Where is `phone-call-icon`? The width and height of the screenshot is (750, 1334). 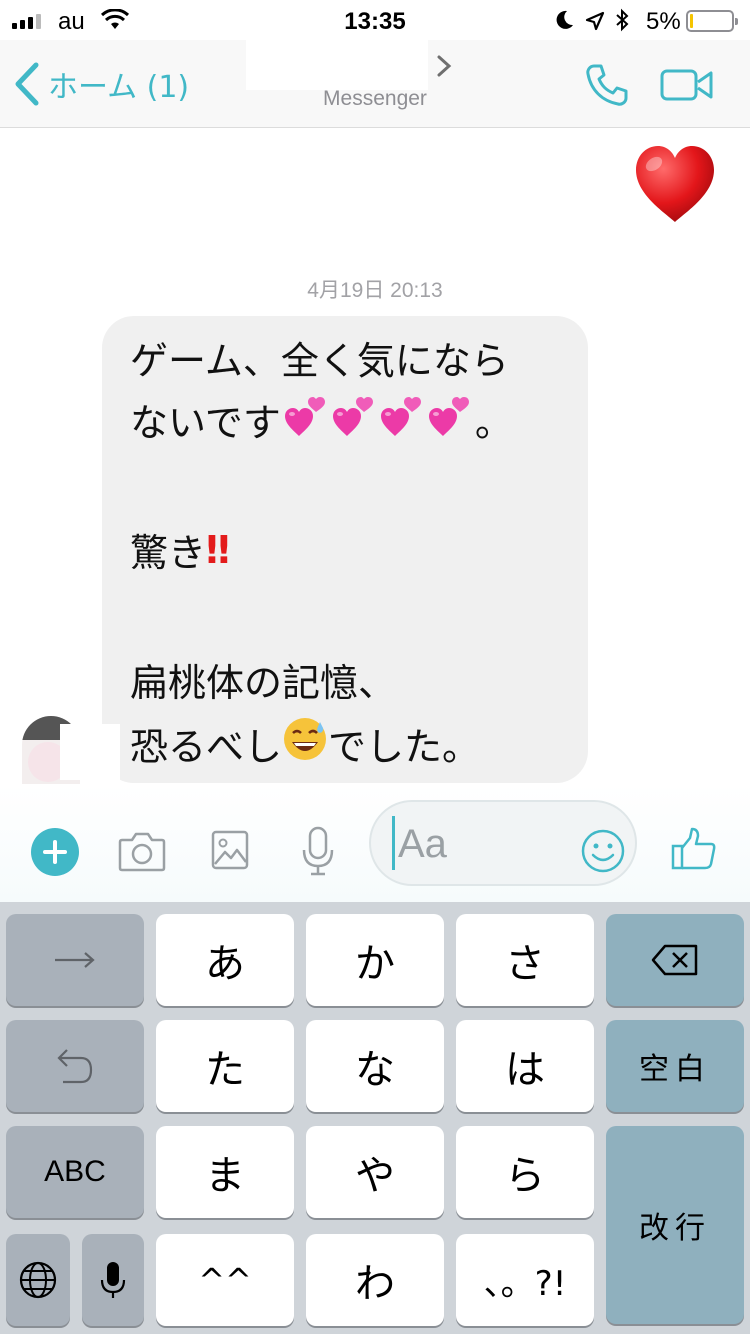 phone-call-icon is located at coordinates (607, 87).